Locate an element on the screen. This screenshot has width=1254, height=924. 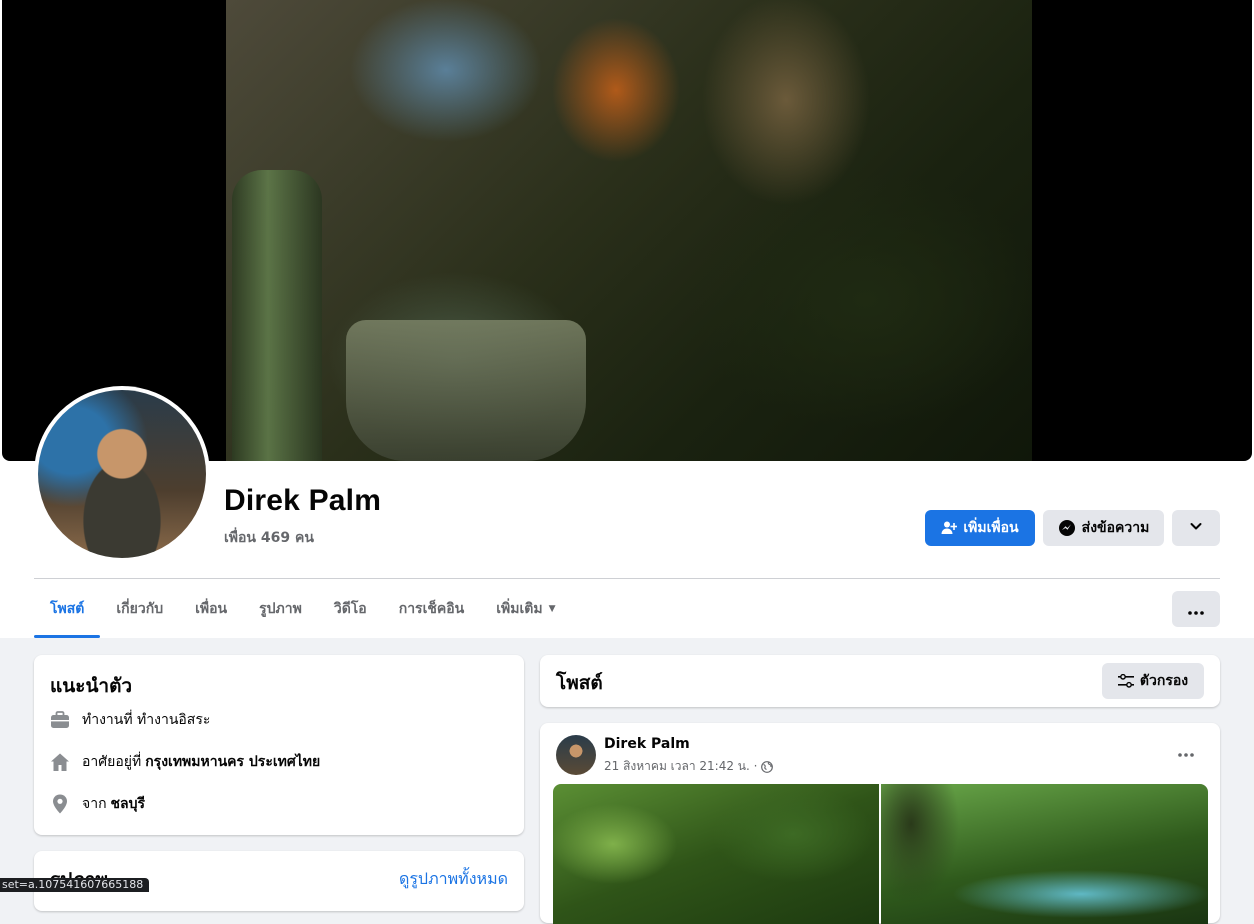
profile-options-dropdown is located at coordinates (1196, 528).